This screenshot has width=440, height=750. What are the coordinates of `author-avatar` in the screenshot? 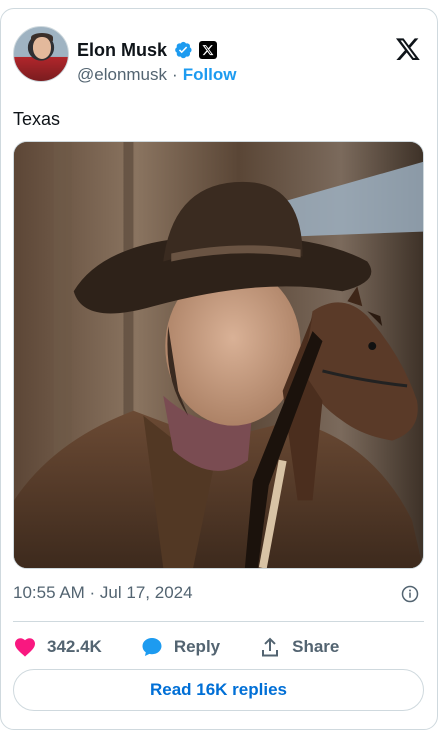 It's located at (41, 54).